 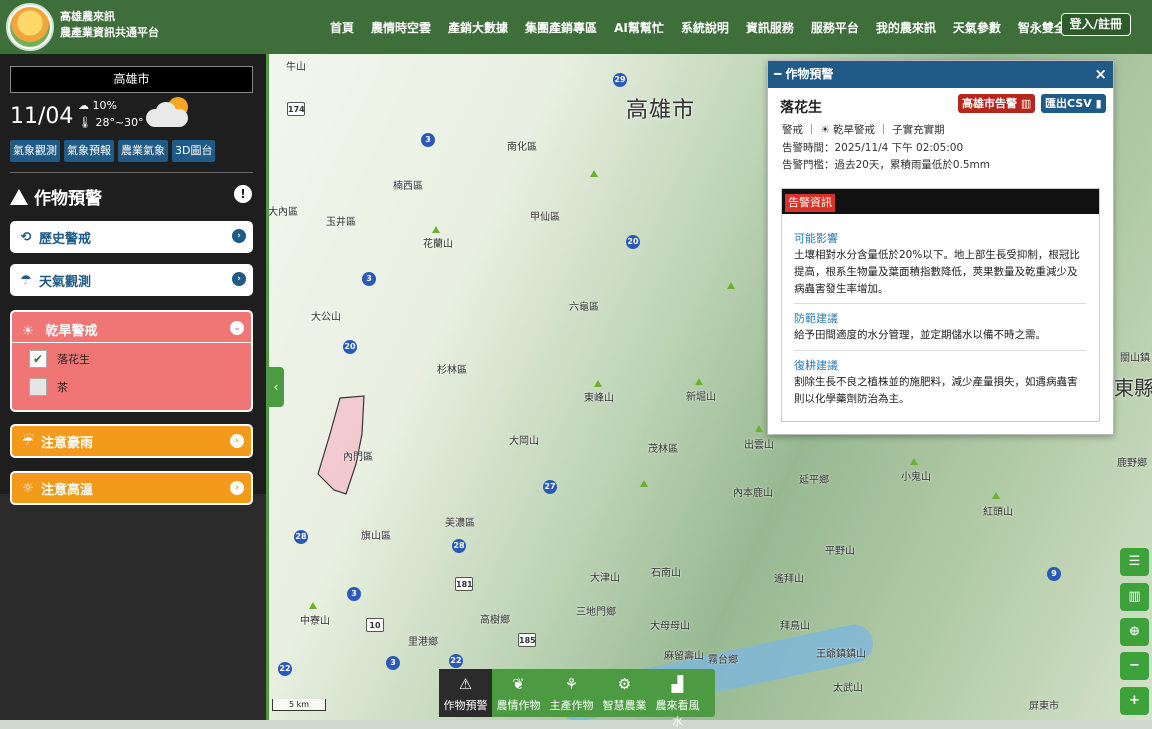 What do you see at coordinates (912, 165) in the screenshot?
I see `alert-threshold-value: 過去20天，累積雨量低於0.5mm` at bounding box center [912, 165].